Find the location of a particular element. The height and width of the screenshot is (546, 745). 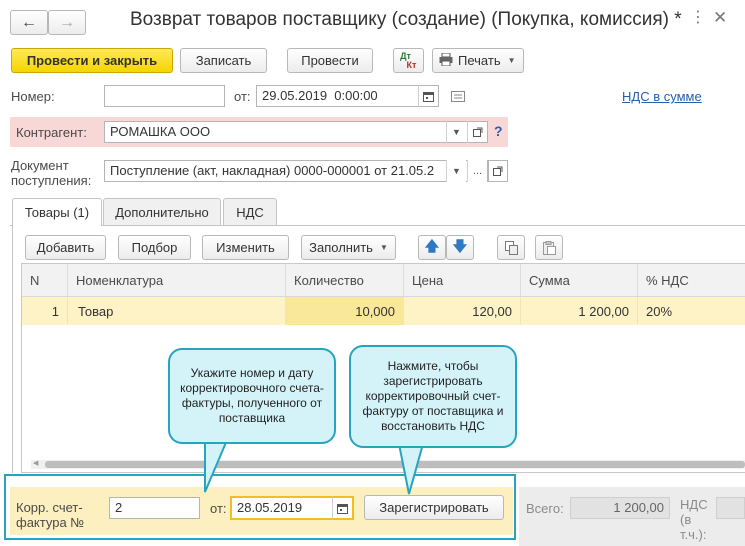

arrow-left-icon: ← is located at coordinates (29, 22).